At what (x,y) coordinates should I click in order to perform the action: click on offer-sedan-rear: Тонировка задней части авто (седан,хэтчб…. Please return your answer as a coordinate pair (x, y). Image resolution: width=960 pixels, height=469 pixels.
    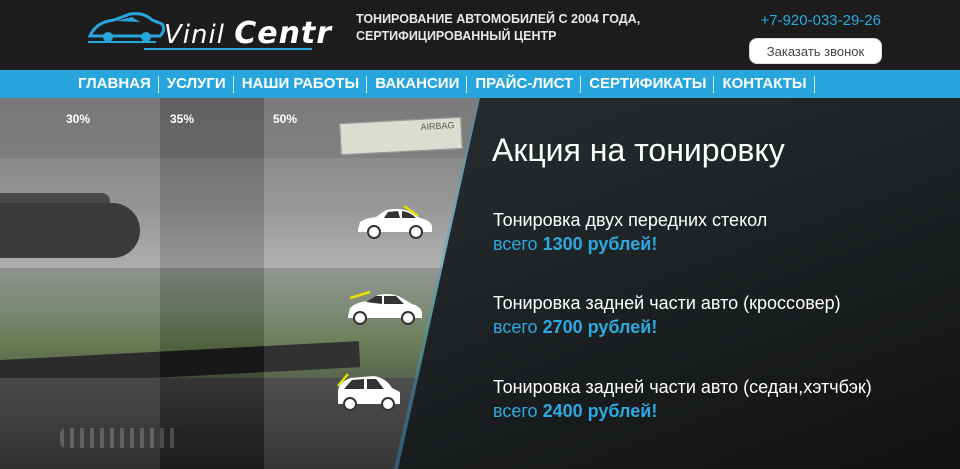
    Looking at the image, I should click on (682, 399).